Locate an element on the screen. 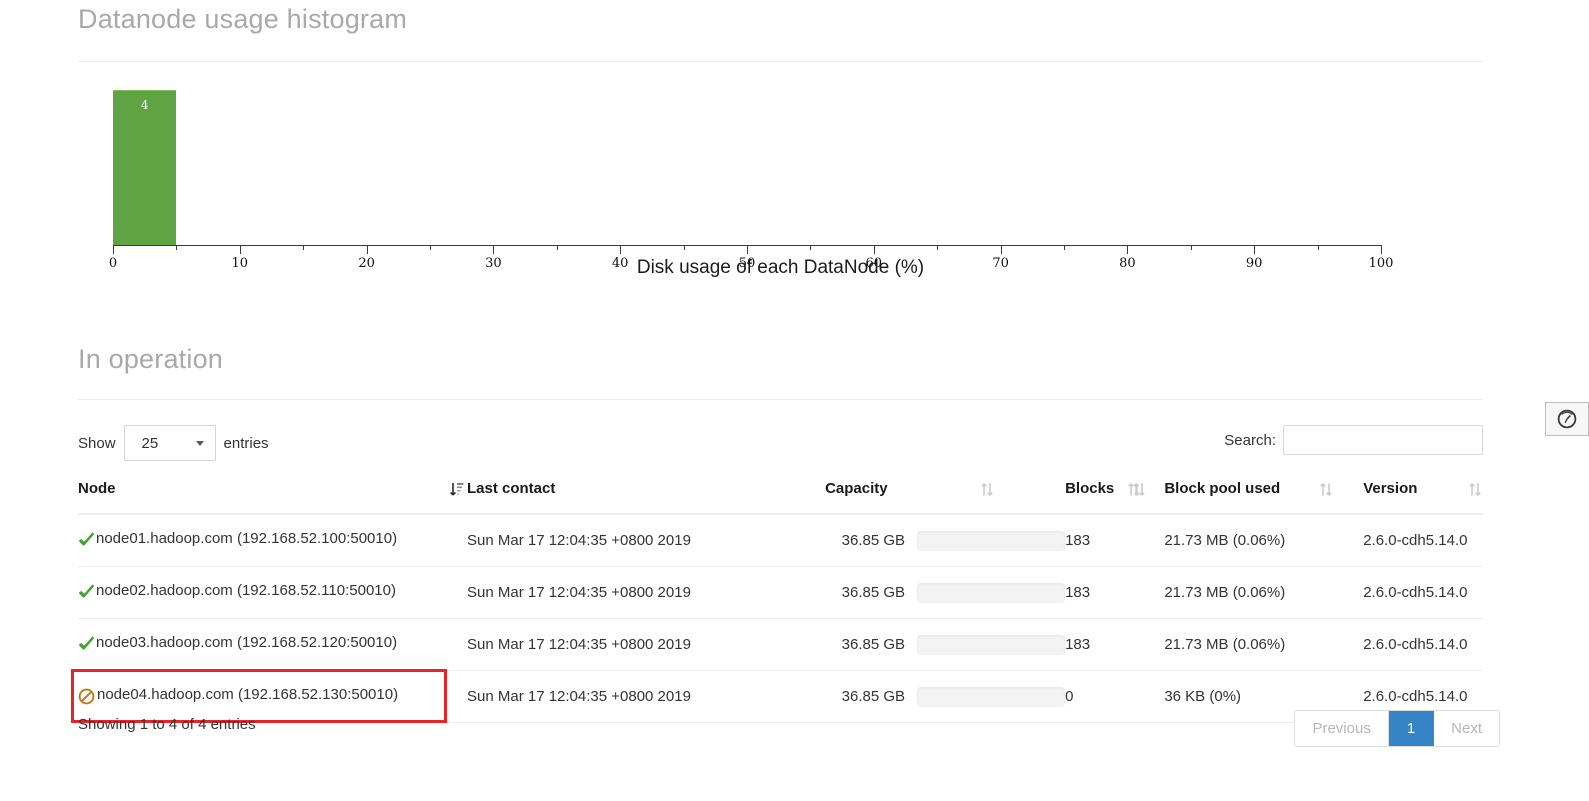  pagination: Previous 1 Next is located at coordinates (1397, 728).